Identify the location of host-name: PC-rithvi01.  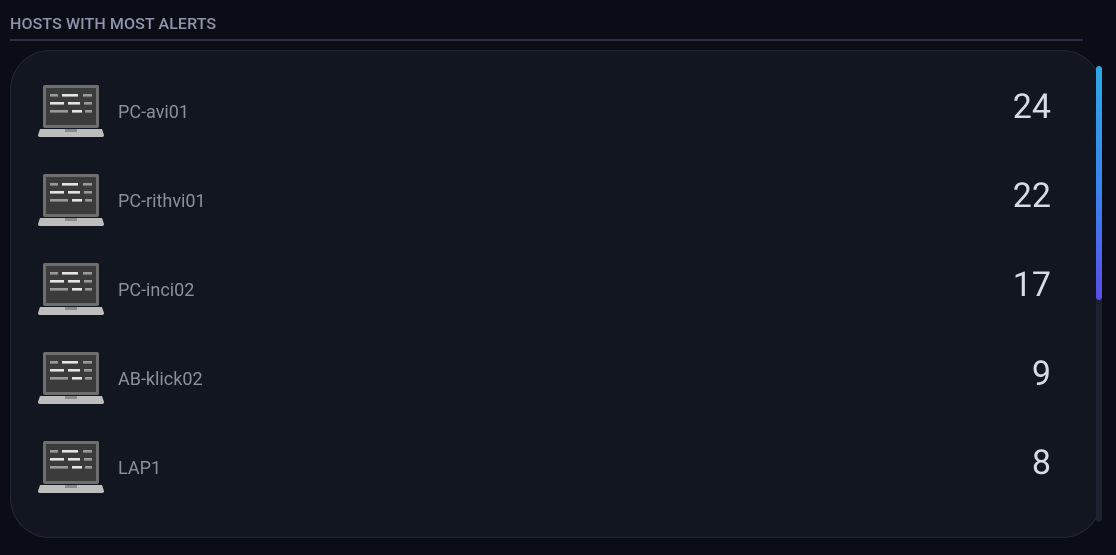
(162, 201).